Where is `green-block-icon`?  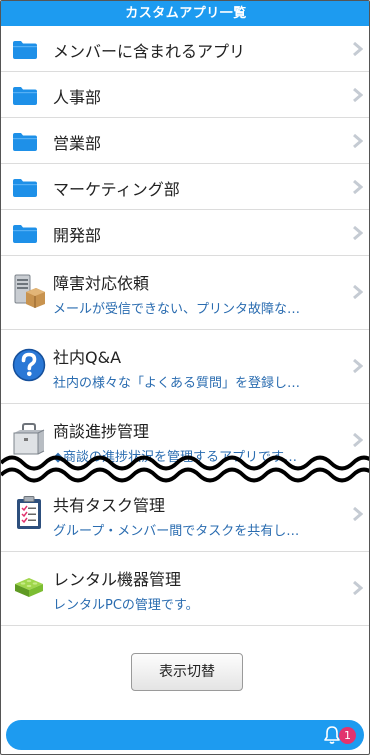
green-block-icon is located at coordinates (29, 587).